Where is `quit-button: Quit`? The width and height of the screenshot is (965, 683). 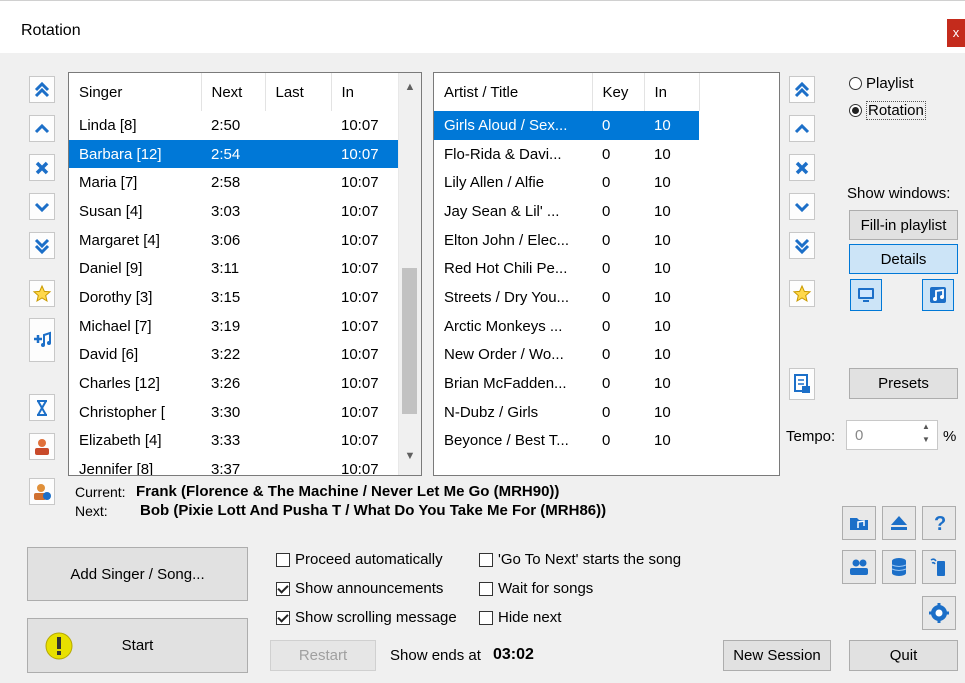
quit-button: Quit is located at coordinates (903, 655).